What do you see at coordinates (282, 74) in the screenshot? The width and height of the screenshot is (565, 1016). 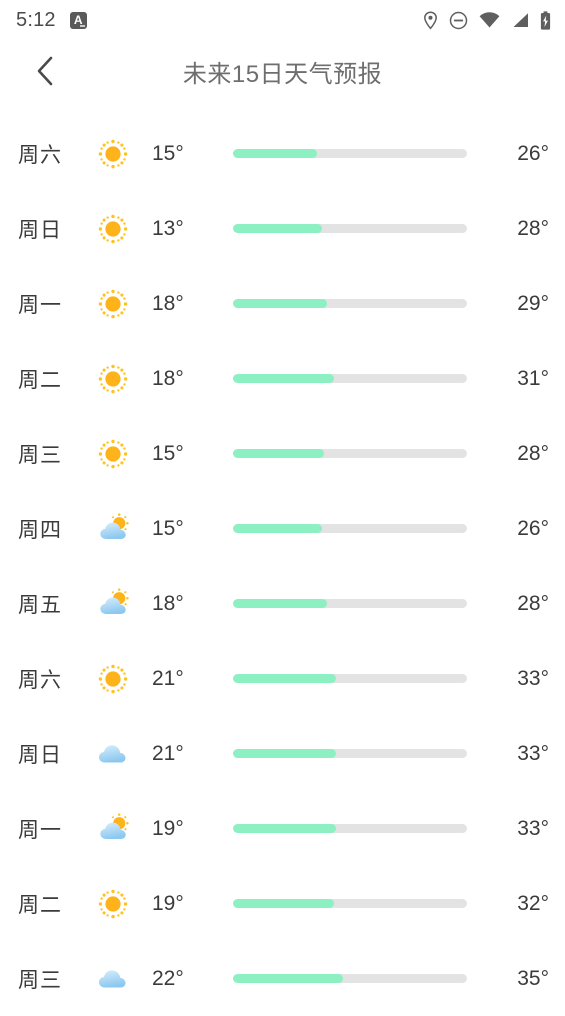 I see `page-title: 未来15日天气预报` at bounding box center [282, 74].